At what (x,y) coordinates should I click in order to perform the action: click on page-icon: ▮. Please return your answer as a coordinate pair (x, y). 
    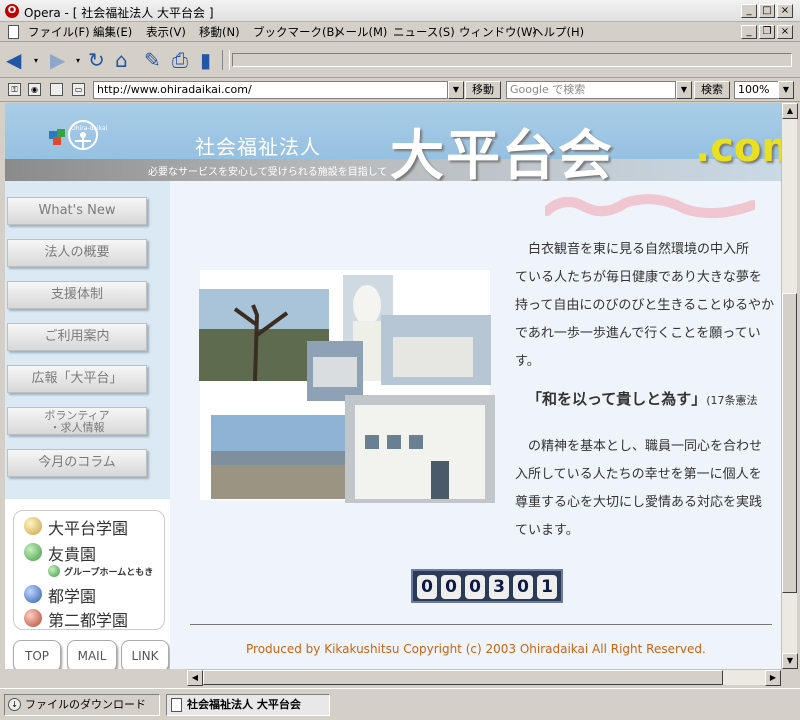
    Looking at the image, I should click on (205, 60).